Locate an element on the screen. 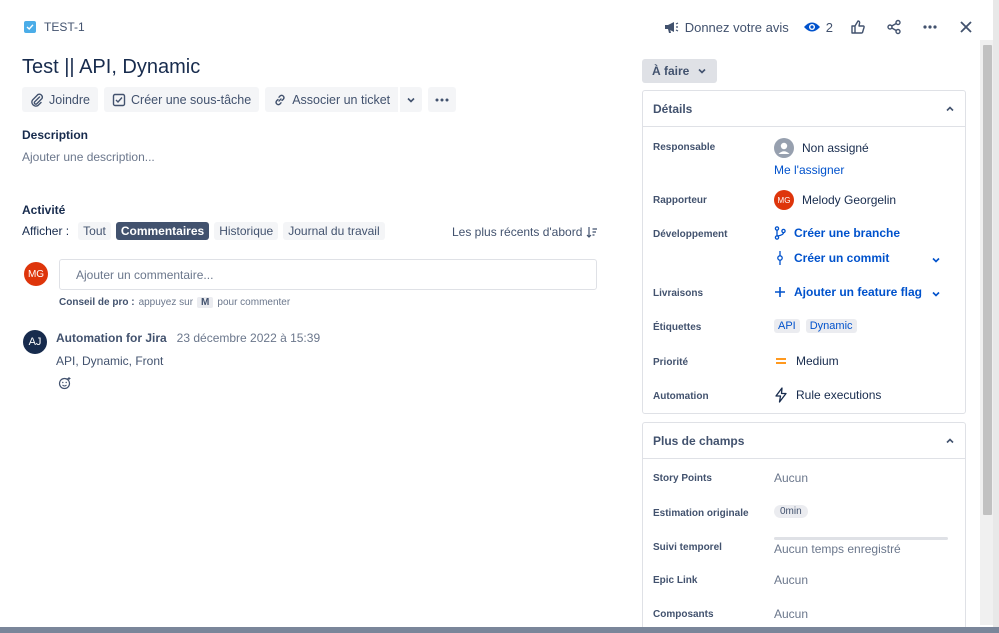  priority-label: Priorité is located at coordinates (670, 362).